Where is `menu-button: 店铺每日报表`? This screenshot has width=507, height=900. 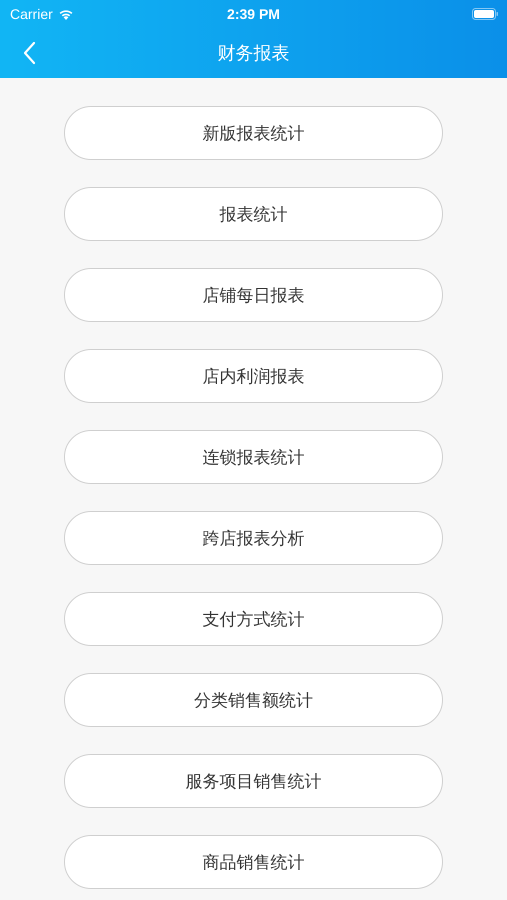
menu-button: 店铺每日报表 is located at coordinates (253, 295).